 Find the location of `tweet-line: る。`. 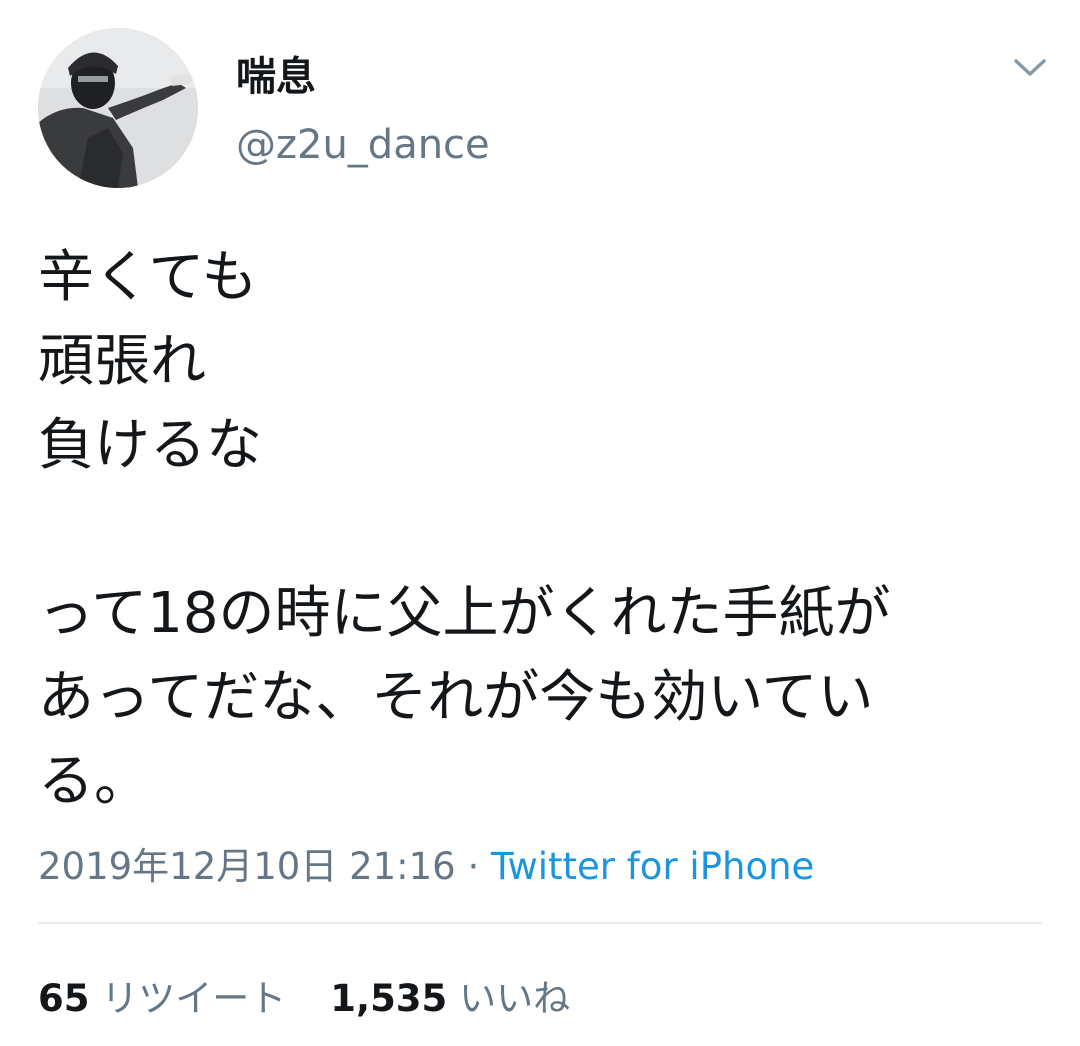

tweet-line: る。 is located at coordinates (94, 781).